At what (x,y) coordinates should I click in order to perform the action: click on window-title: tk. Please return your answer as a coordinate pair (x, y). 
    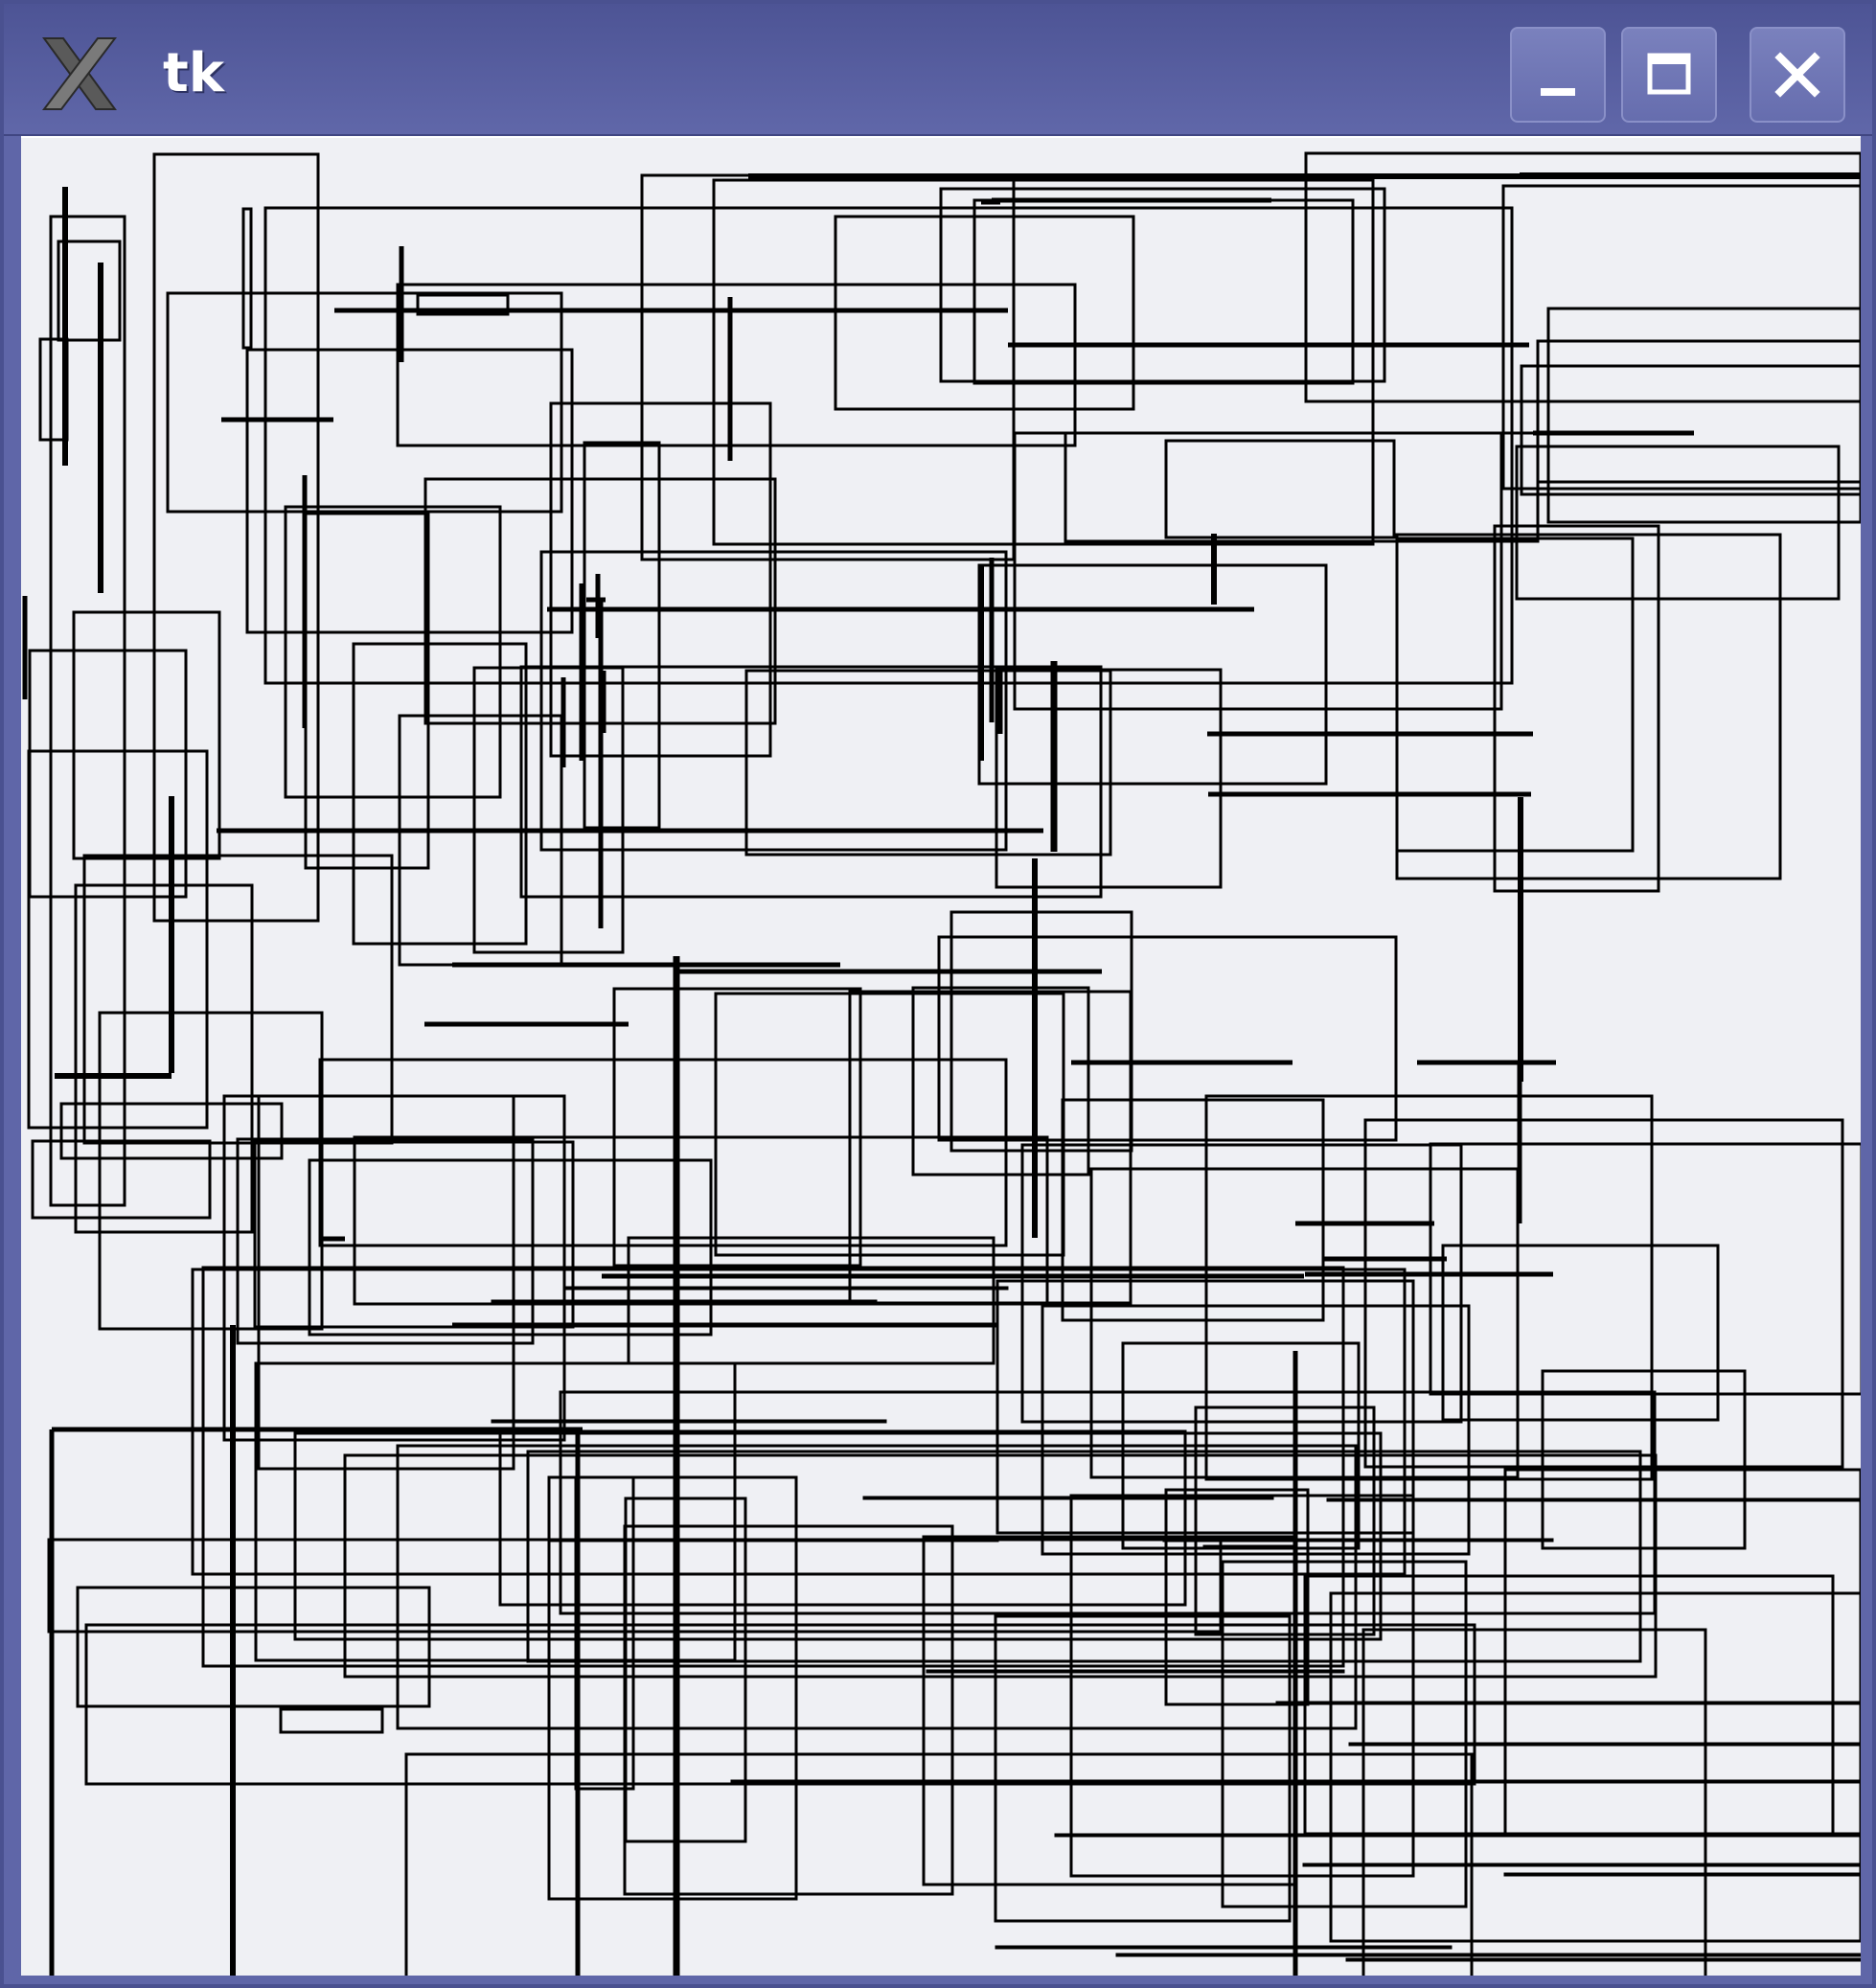
    Looking at the image, I should click on (194, 73).